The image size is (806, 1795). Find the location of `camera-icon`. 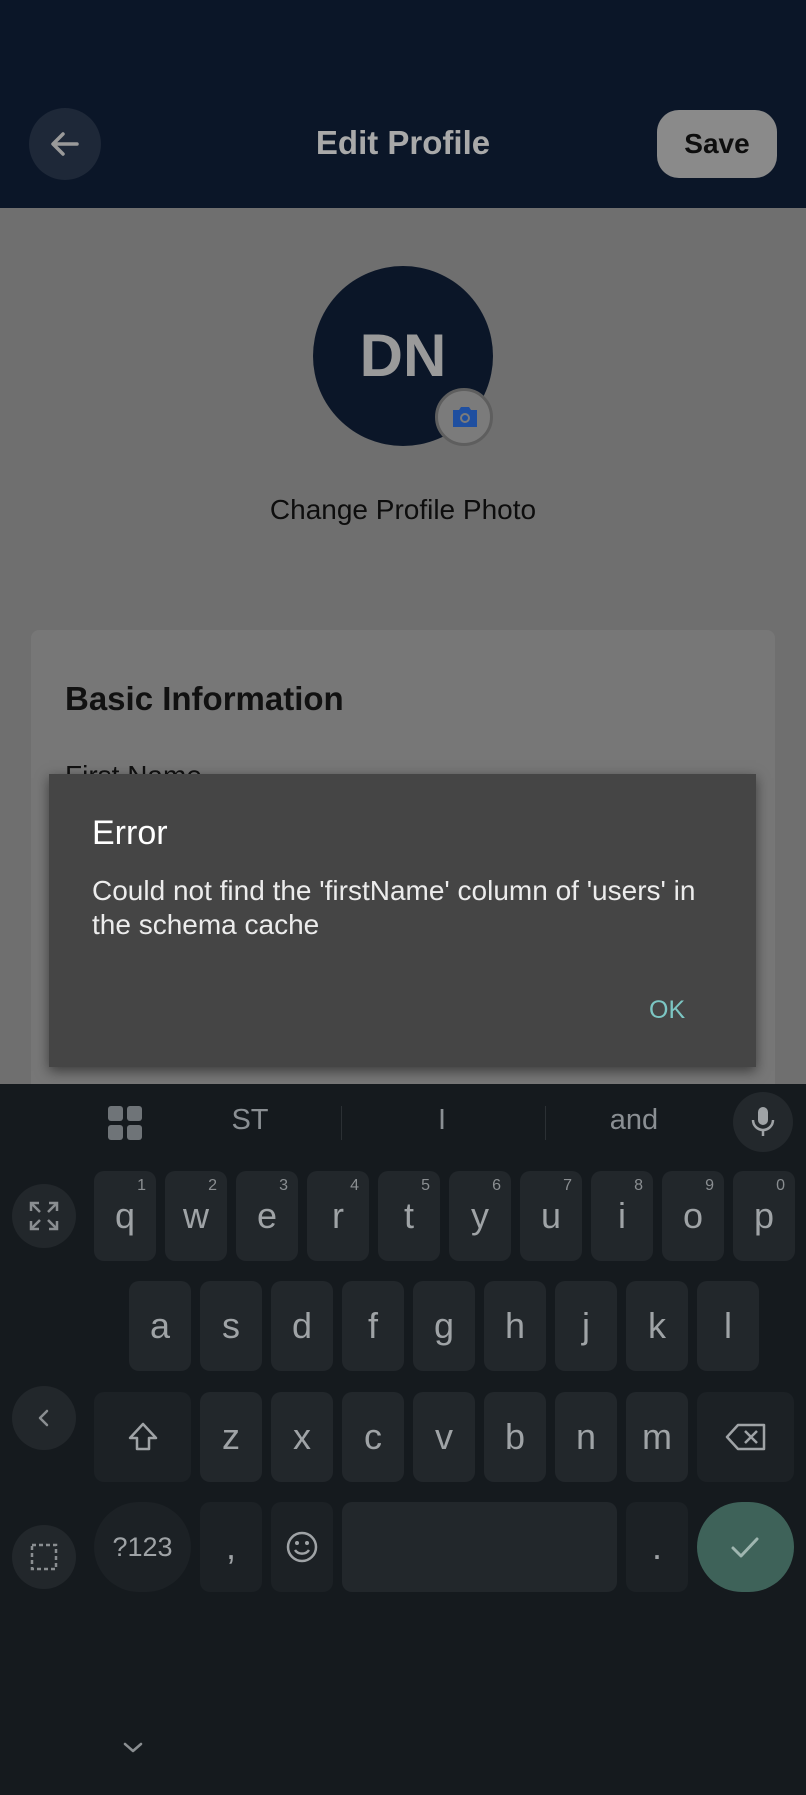

camera-icon is located at coordinates (465, 417).